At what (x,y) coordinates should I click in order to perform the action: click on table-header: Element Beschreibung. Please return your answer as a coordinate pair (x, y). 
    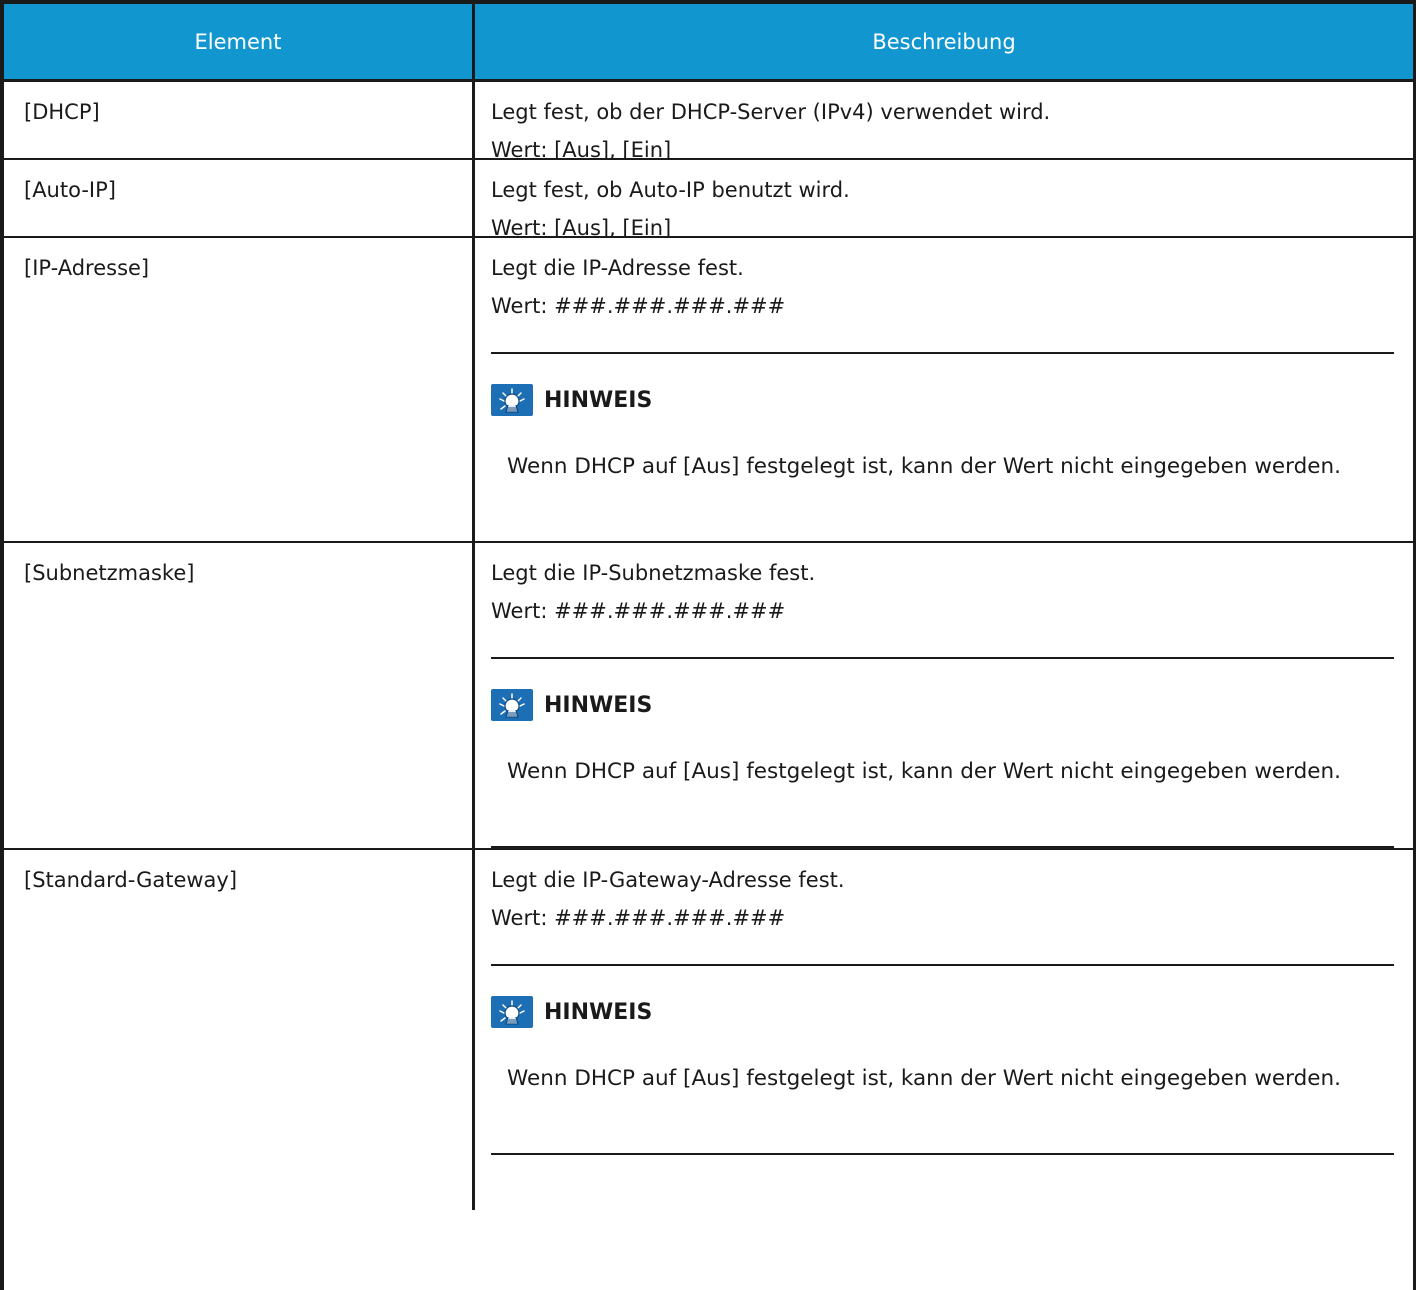
    Looking at the image, I should click on (708, 43).